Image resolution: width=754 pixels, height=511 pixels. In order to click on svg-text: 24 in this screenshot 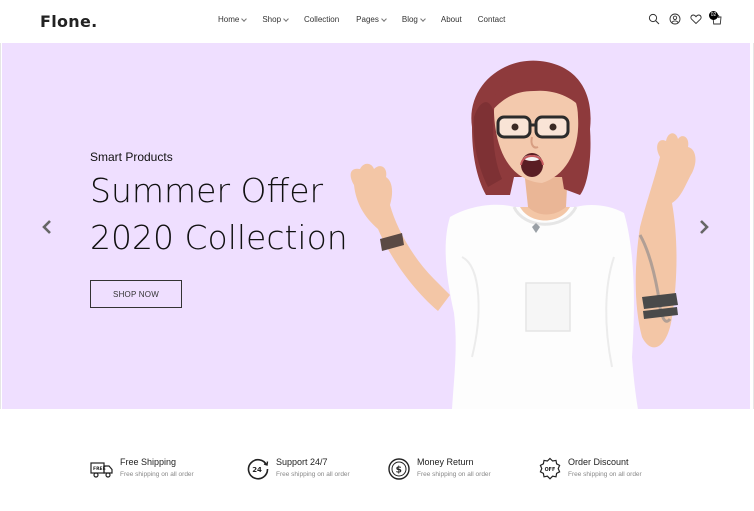, I will do `click(257, 470)`.